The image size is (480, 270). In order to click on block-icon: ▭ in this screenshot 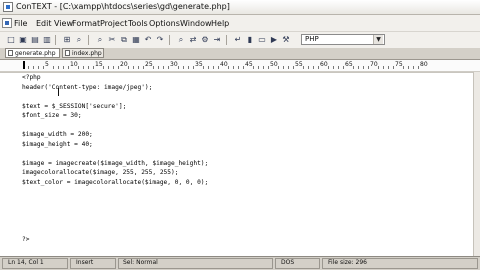, I will do `click(262, 40)`.